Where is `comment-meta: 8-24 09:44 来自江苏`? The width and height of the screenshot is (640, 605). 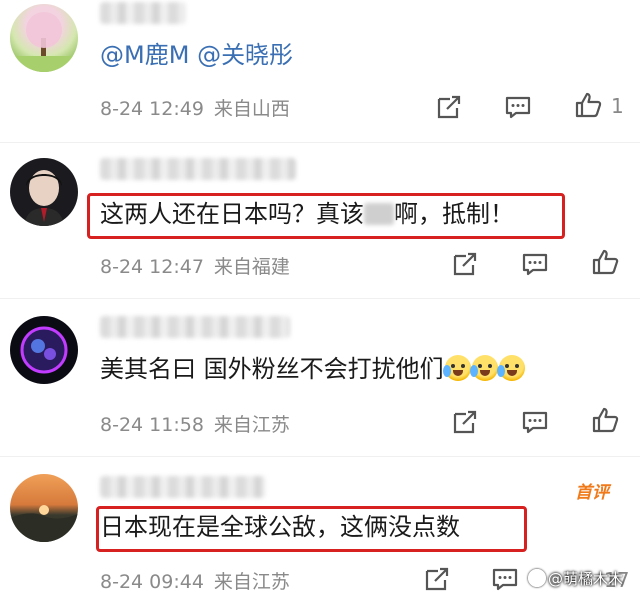 comment-meta: 8-24 09:44 来自江苏 is located at coordinates (195, 580).